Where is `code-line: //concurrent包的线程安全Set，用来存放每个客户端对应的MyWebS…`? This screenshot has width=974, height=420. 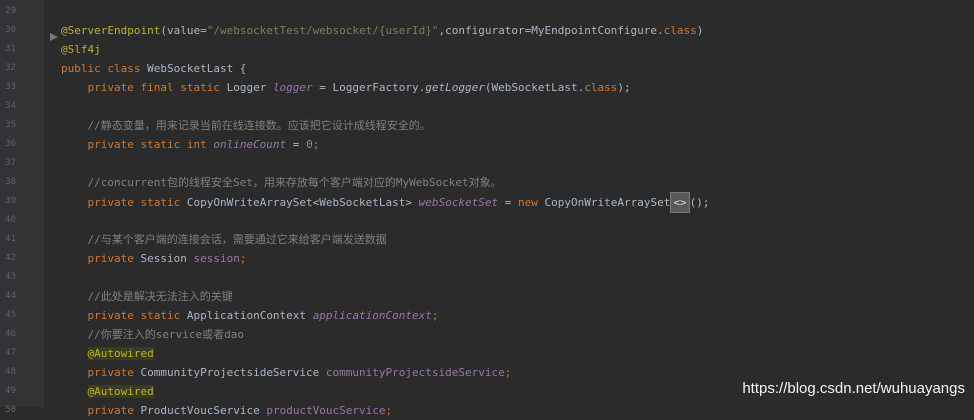 code-line: //concurrent包的线程安全Set，用来存放每个客户端对应的MyWebS… is located at coordinates (281, 182).